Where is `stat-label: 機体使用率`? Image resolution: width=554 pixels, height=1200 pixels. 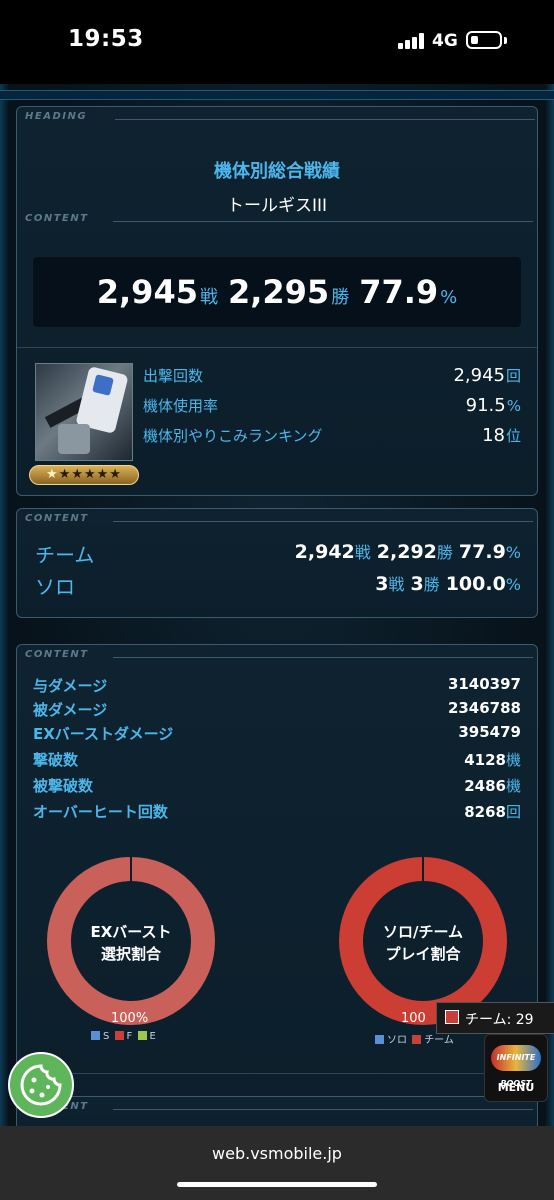
stat-label: 機体使用率 is located at coordinates (181, 406).